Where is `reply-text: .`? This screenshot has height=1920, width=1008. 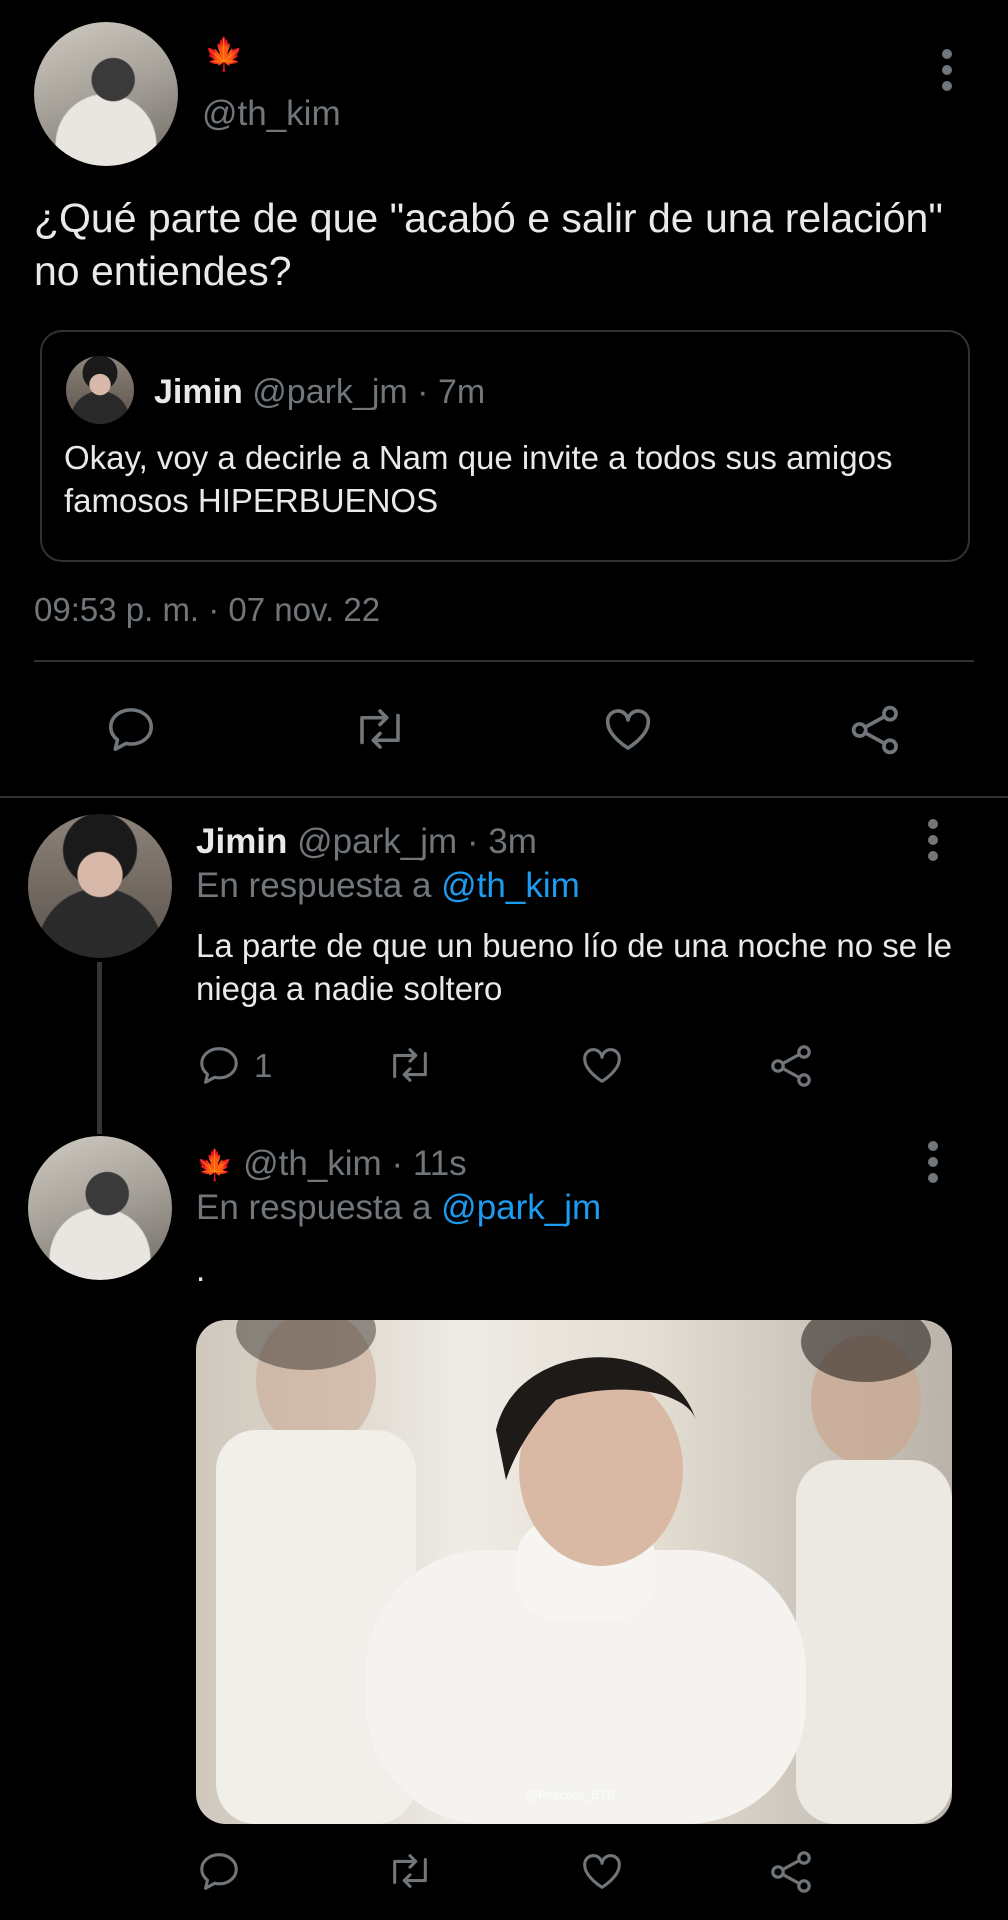
reply-text: . is located at coordinates (201, 1269).